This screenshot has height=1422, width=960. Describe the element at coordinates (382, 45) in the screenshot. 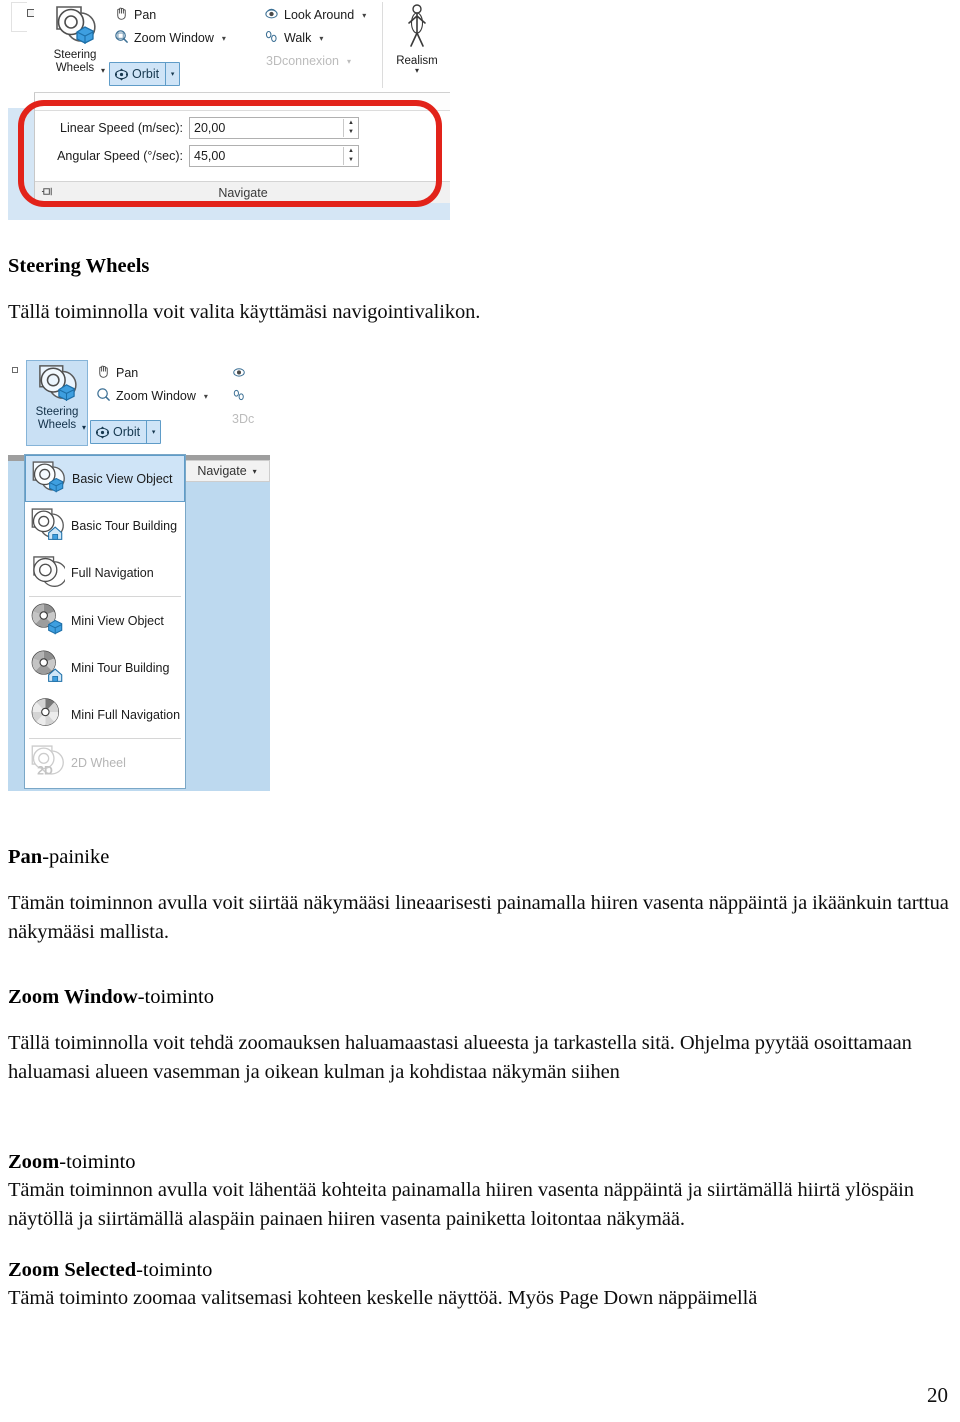

I see `ribbon-divider` at that location.